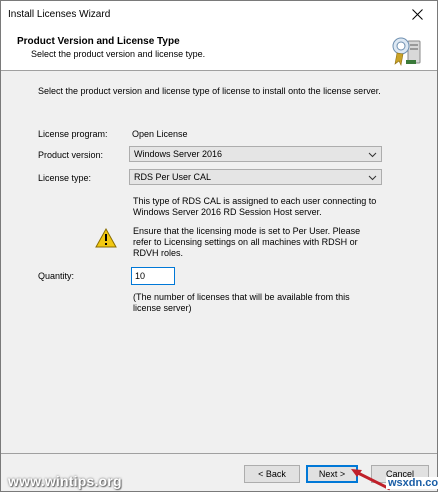 The width and height of the screenshot is (438, 492). Describe the element at coordinates (65, 481) in the screenshot. I see `watermark-left: www.wintips.org` at that location.